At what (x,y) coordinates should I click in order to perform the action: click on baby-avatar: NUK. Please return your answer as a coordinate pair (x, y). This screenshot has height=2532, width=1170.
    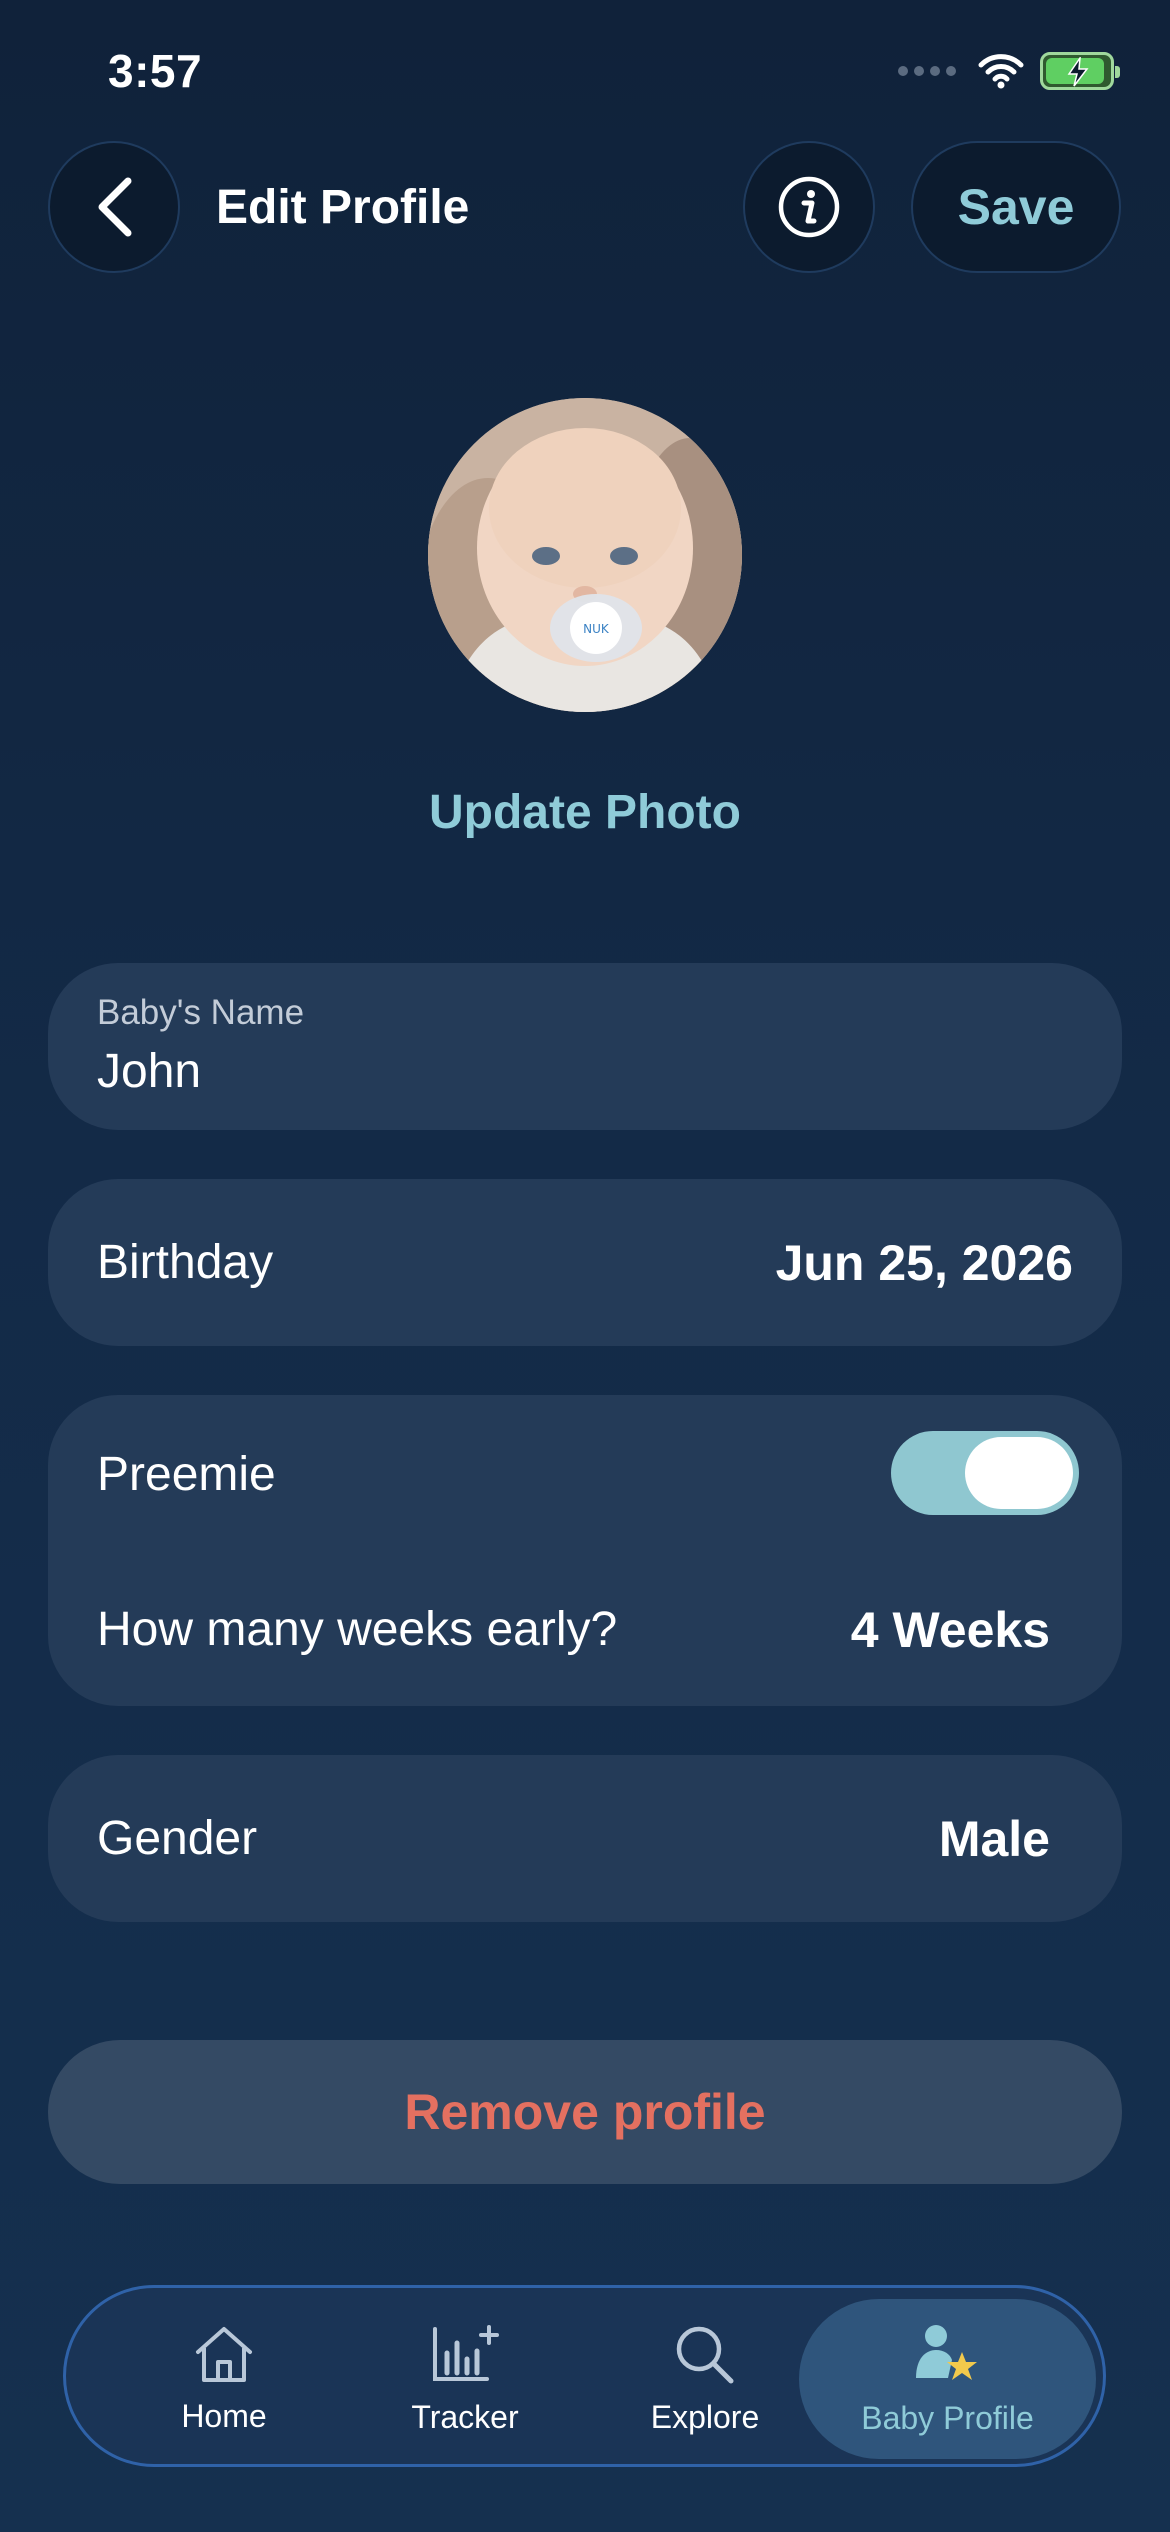
    Looking at the image, I should click on (585, 555).